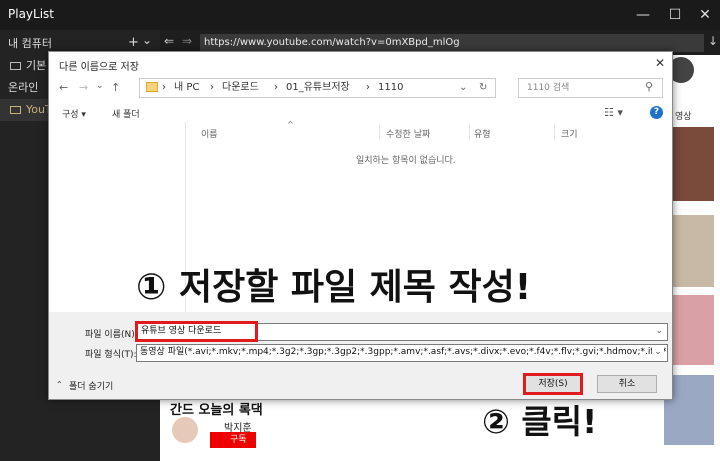 The height and width of the screenshot is (461, 720). I want to click on path-segment: 01_유튜브저장, so click(318, 88).